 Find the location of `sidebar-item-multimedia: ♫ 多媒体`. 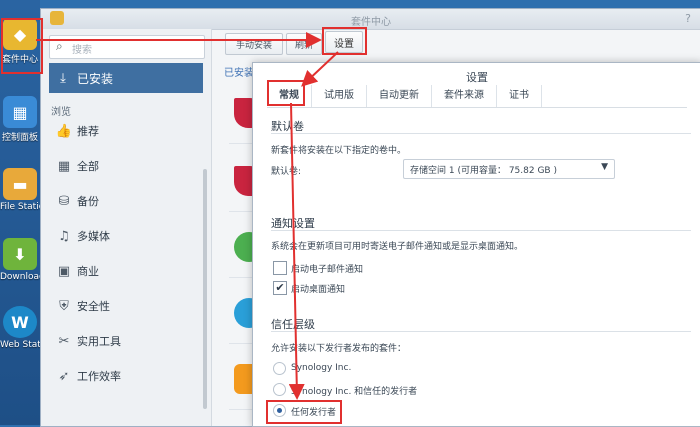

sidebar-item-multimedia: ♫ 多媒体 is located at coordinates (126, 236).